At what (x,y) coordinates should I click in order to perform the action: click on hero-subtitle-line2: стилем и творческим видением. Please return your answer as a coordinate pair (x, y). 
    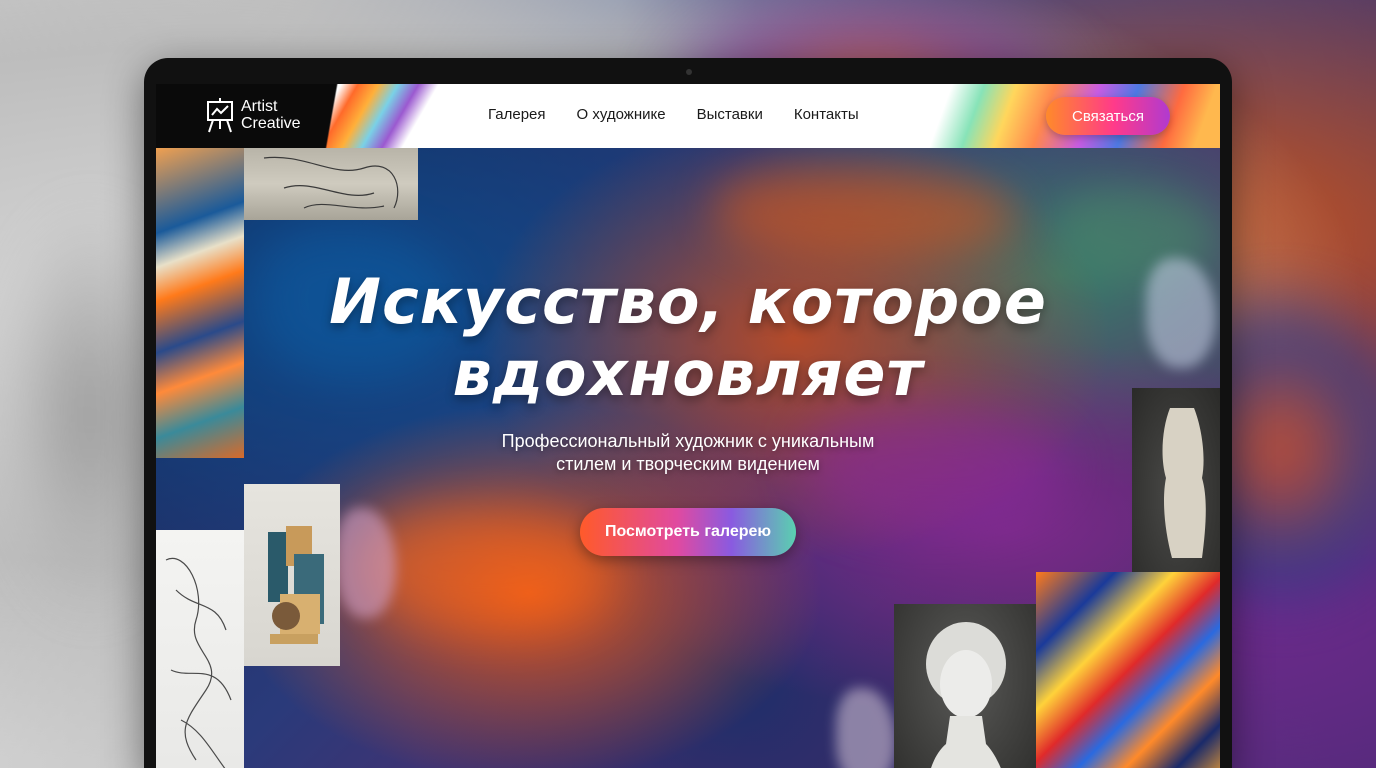
    Looking at the image, I should click on (688, 464).